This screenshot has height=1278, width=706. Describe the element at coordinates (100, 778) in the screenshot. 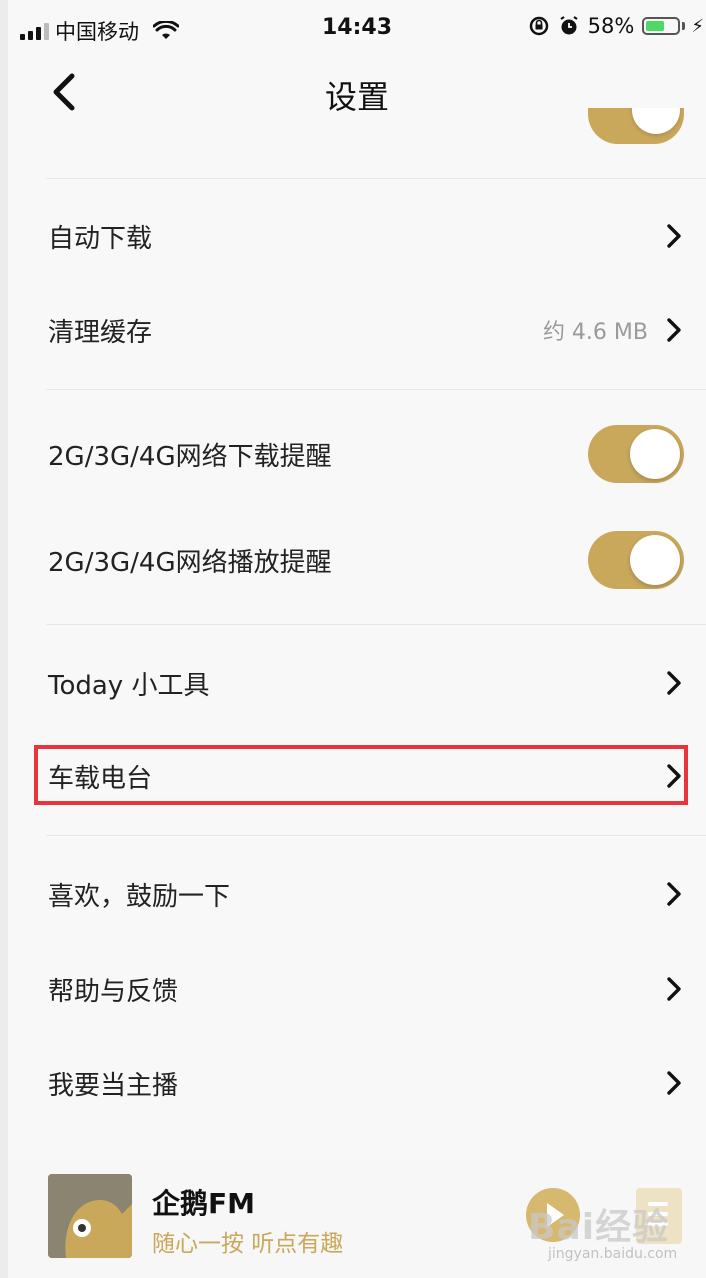

I see `setting-label: 车载电台` at that location.